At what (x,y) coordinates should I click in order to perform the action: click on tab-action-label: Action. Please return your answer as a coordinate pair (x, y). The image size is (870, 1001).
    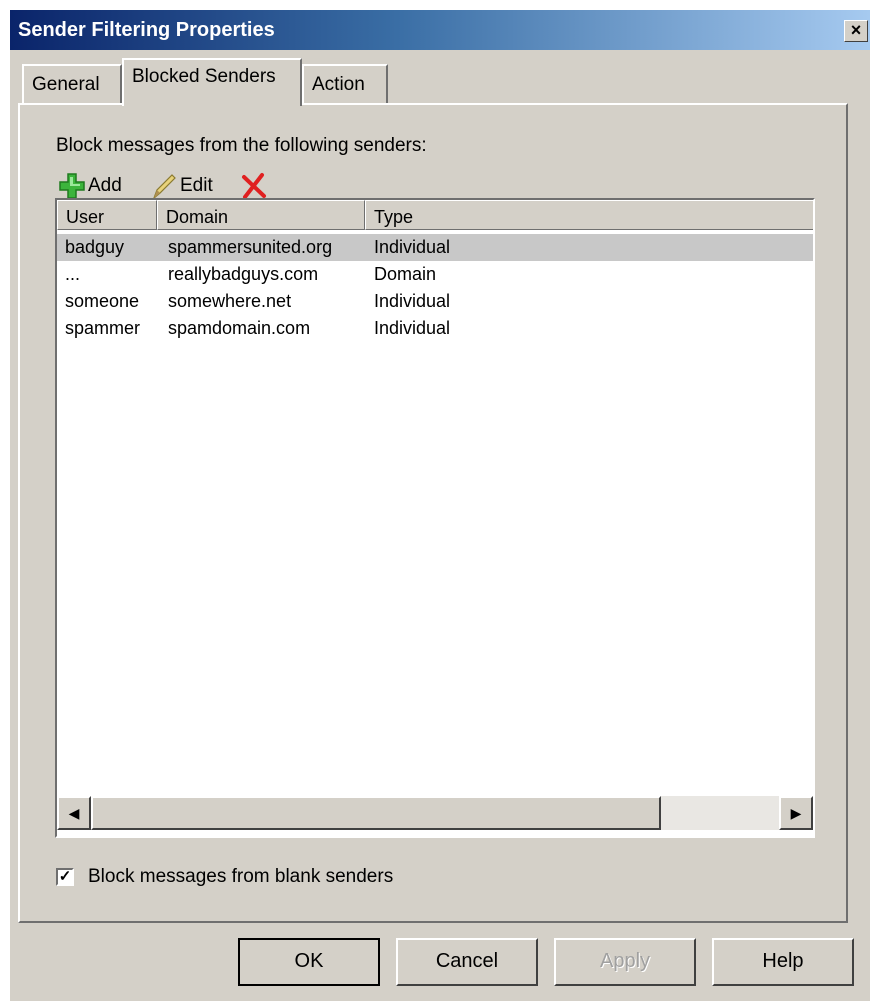
    Looking at the image, I should click on (338, 84).